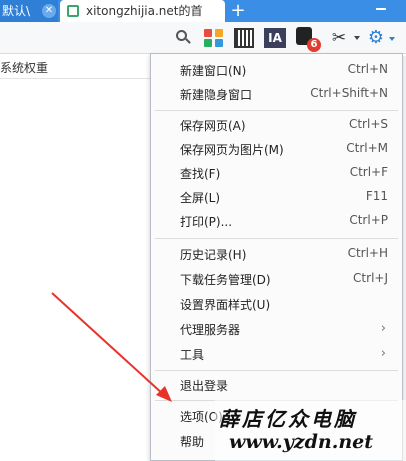  I want to click on page-partial-text: 系统权重, so click(24, 68).